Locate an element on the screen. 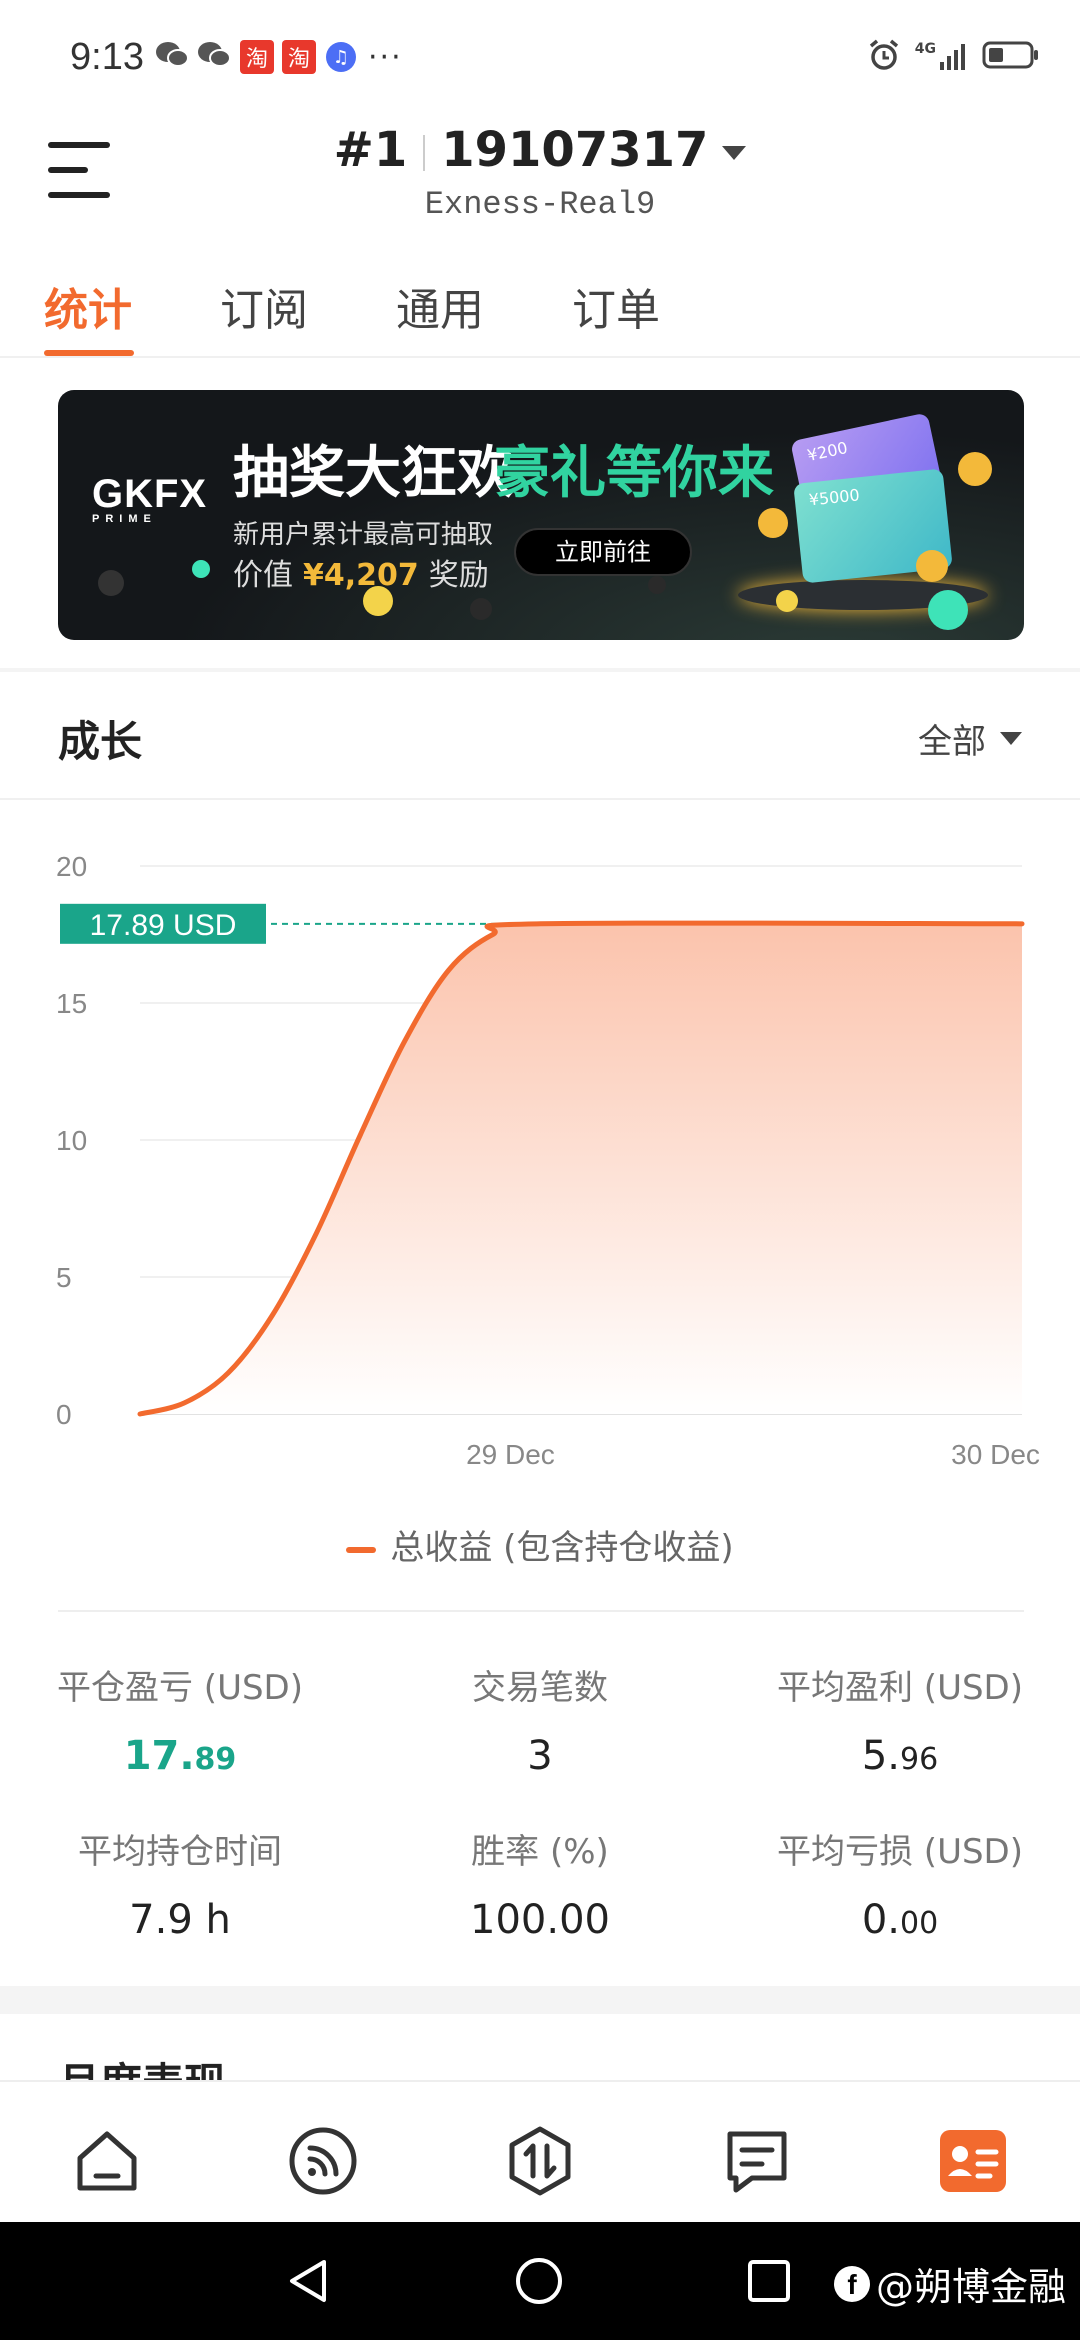  system-nav-bar: f @朔博金融 is located at coordinates (540, 2281).